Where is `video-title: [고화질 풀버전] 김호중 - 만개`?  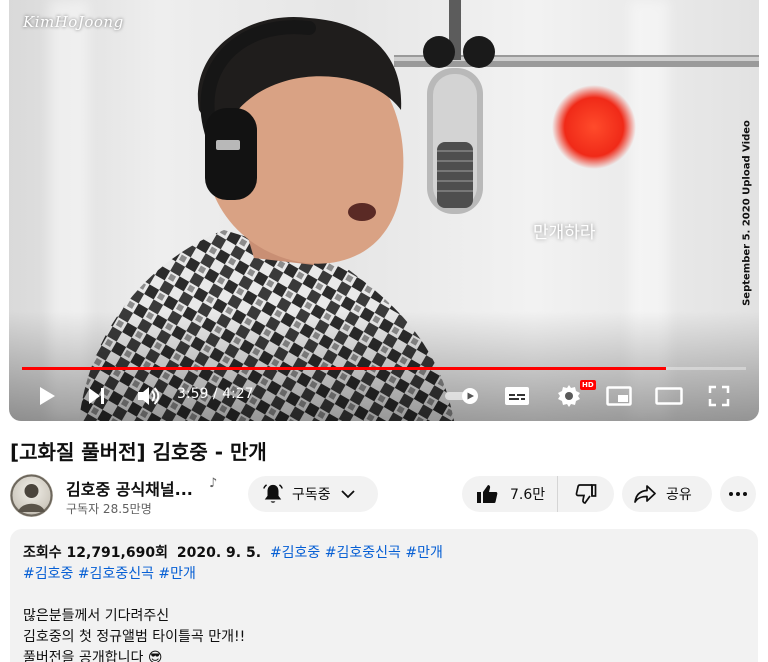 video-title: [고화질 풀버전] 김호중 - 만개 is located at coordinates (138, 452).